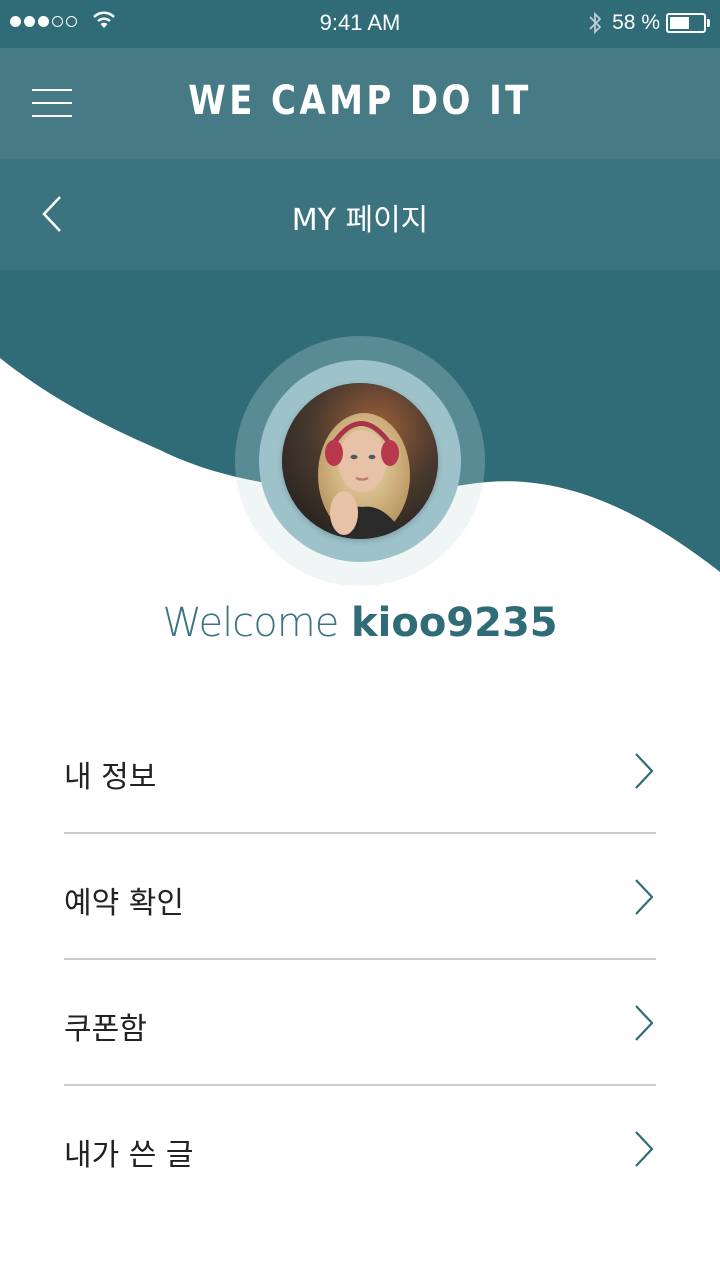 This screenshot has width=720, height=1280. What do you see at coordinates (360, 220) in the screenshot?
I see `page-title: MY 페이지` at bounding box center [360, 220].